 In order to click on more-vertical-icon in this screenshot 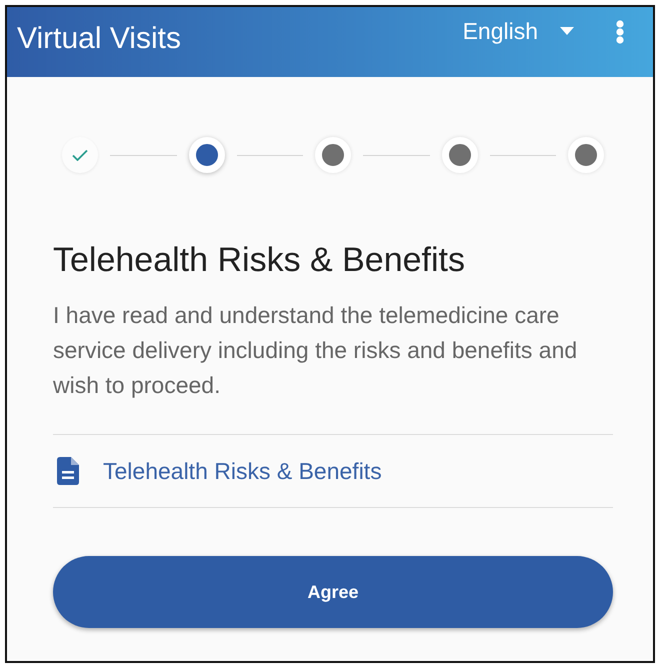, I will do `click(620, 32)`.